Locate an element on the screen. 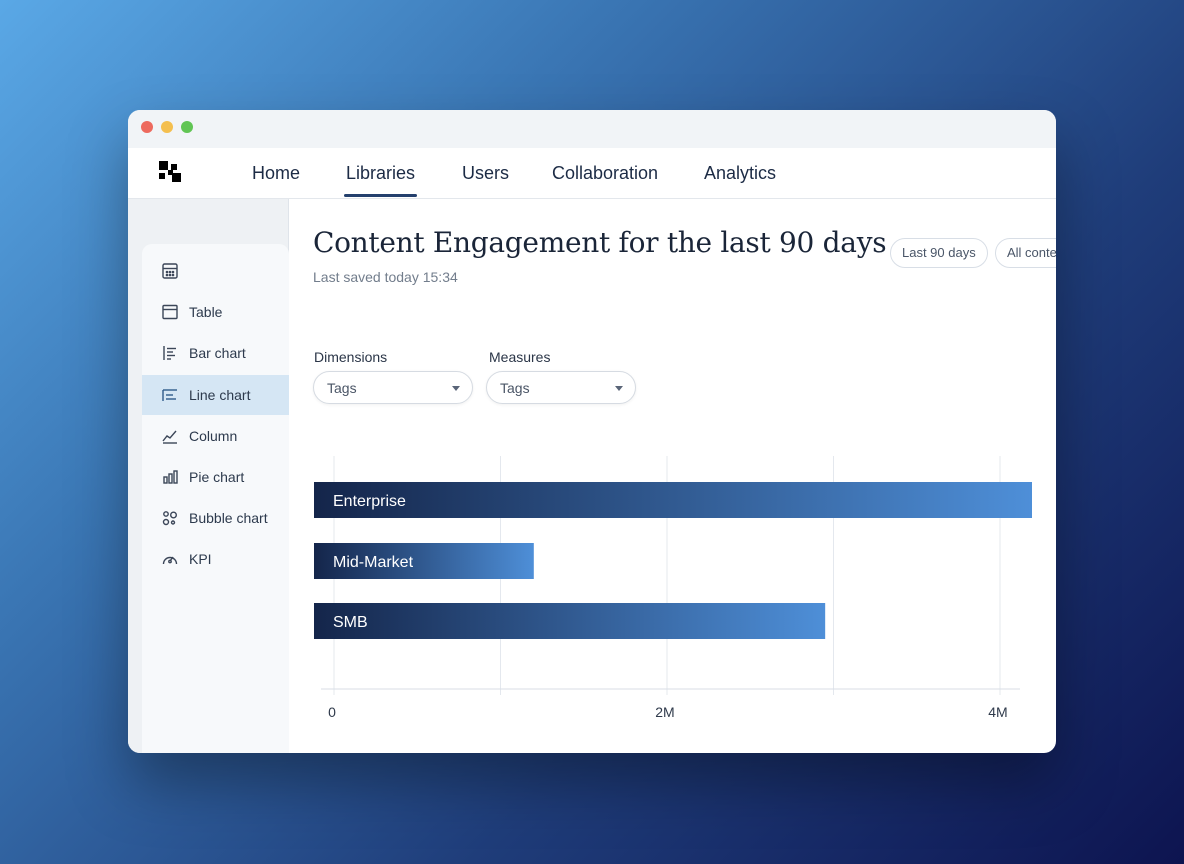 Image resolution: width=1184 pixels, height=864 pixels. bar-category-label: SMB is located at coordinates (350, 622).